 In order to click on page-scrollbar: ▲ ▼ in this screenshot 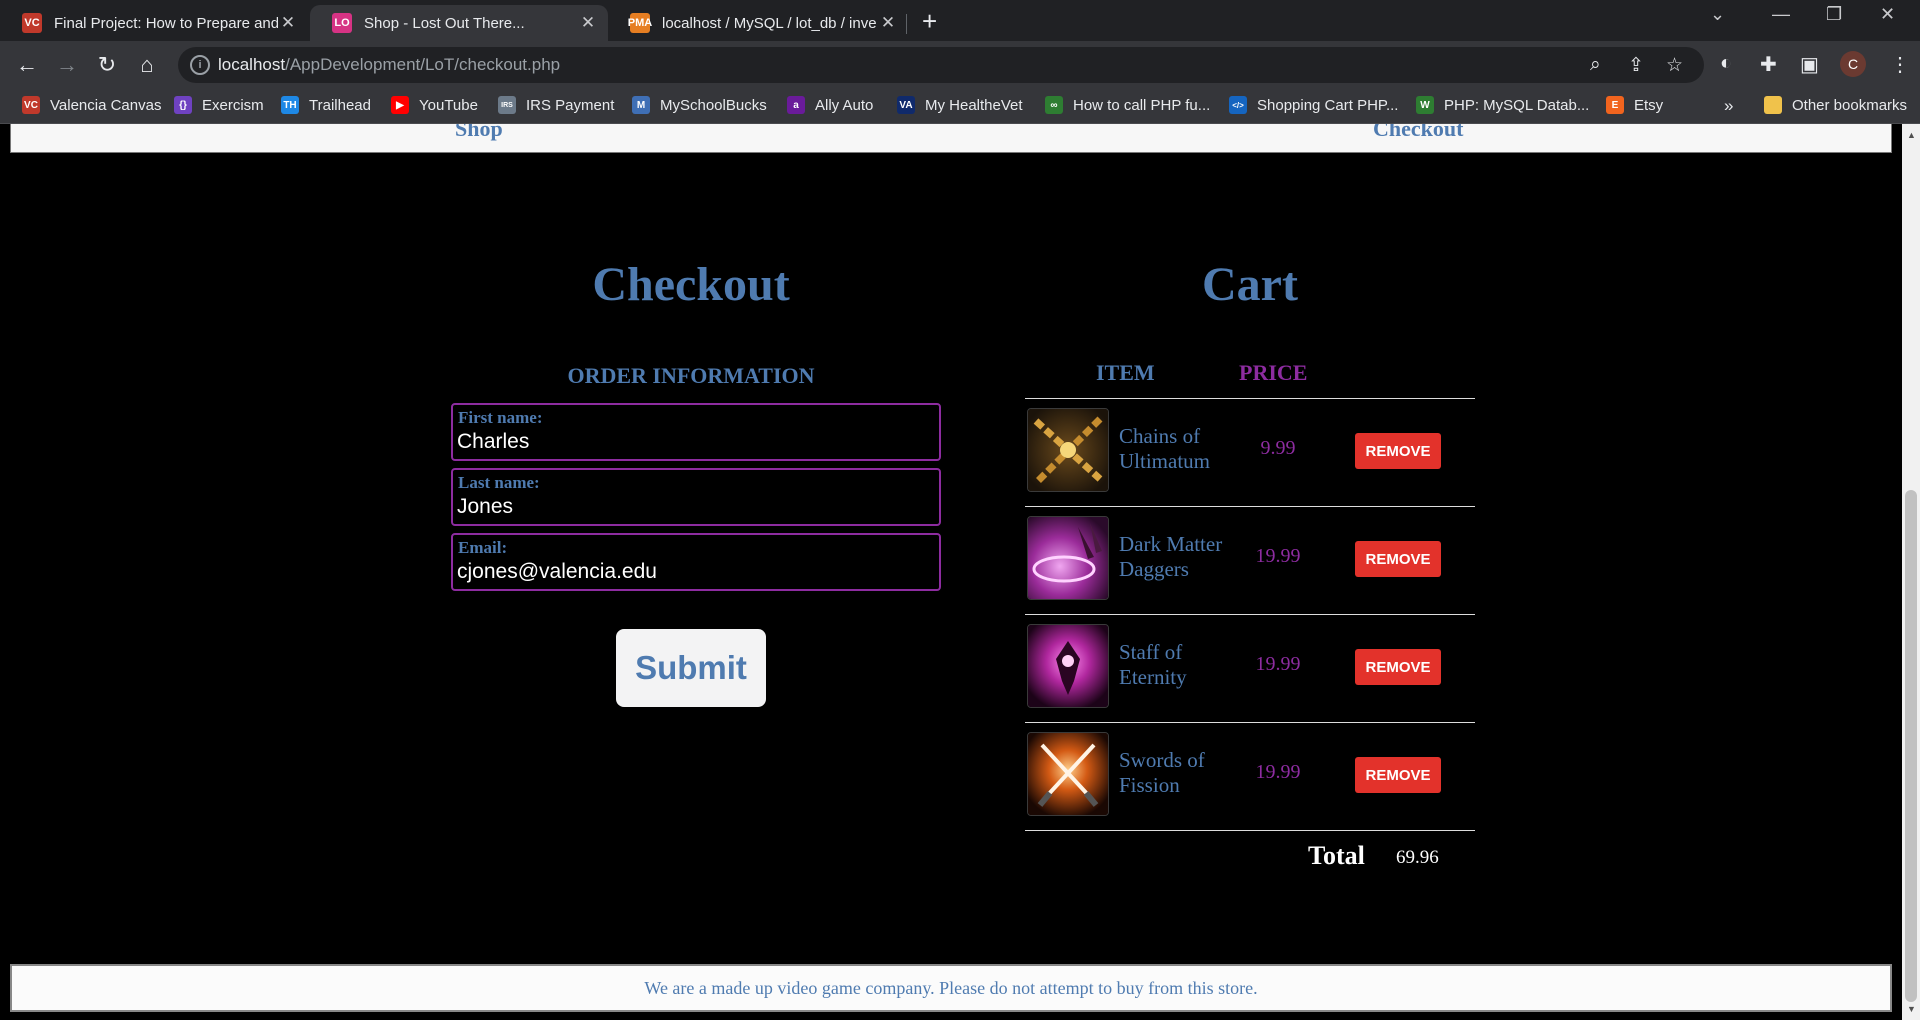, I will do `click(1911, 572)`.